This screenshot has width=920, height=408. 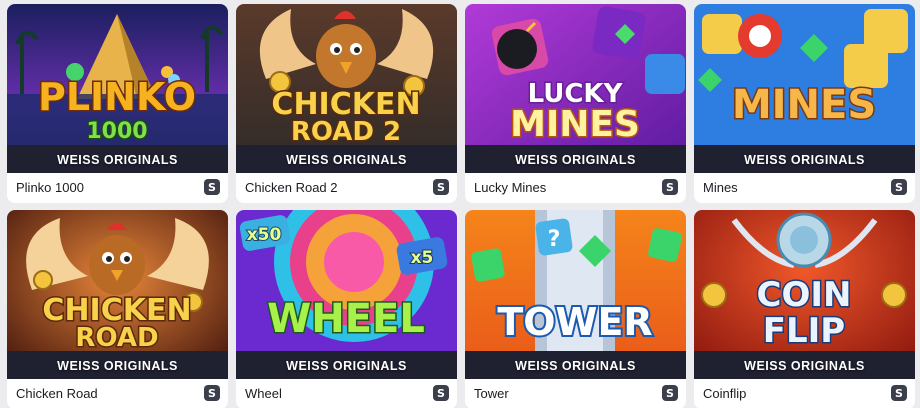 I want to click on game-name: Chicken Road 2, so click(x=291, y=187).